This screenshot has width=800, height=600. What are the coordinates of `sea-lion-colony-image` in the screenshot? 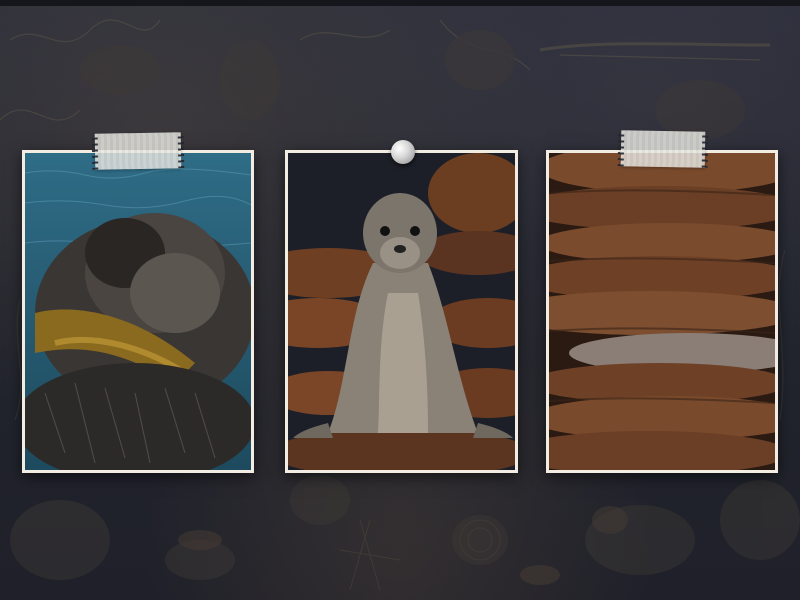 It's located at (662, 311).